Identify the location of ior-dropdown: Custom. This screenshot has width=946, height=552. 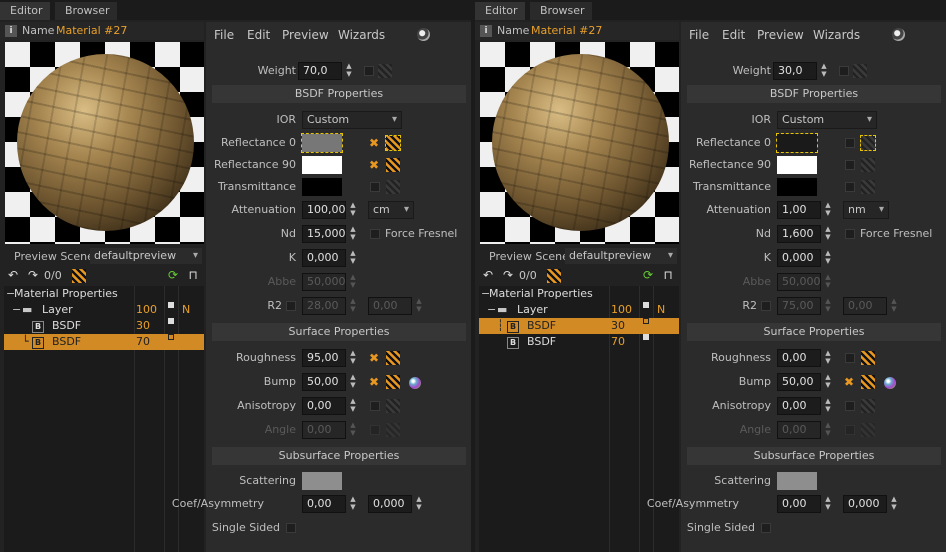
(352, 120).